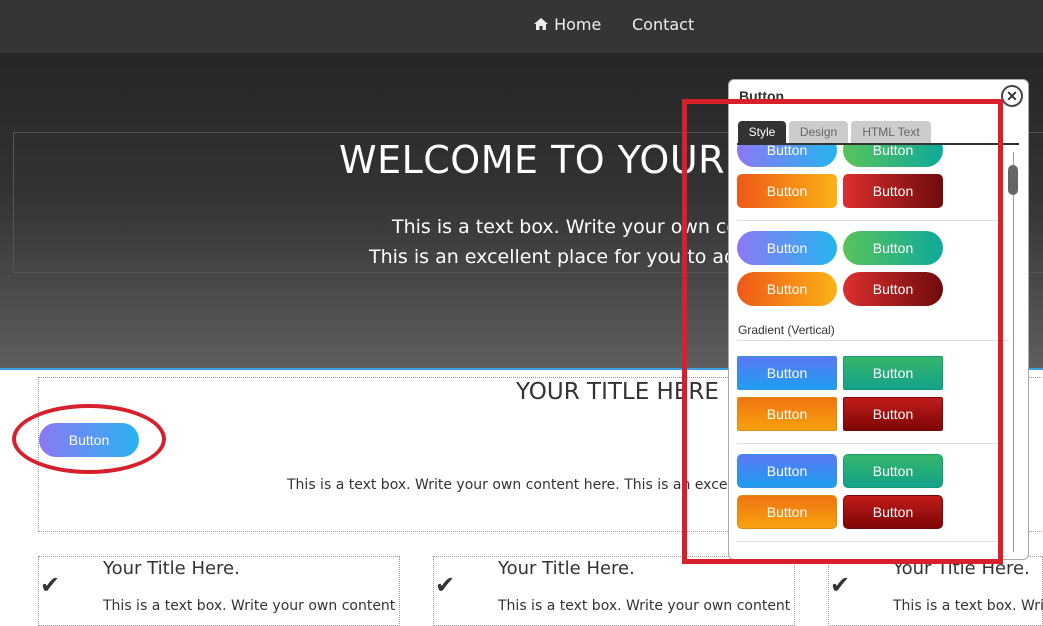 This screenshot has width=1043, height=626. What do you see at coordinates (1013, 180) in the screenshot?
I see `scrollbar-thumb` at bounding box center [1013, 180].